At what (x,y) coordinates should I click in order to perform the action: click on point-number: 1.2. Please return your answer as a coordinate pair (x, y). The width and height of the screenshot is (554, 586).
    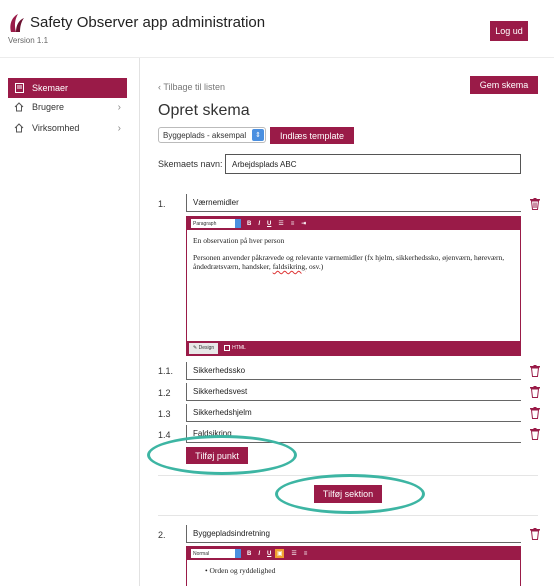
    Looking at the image, I should click on (164, 393).